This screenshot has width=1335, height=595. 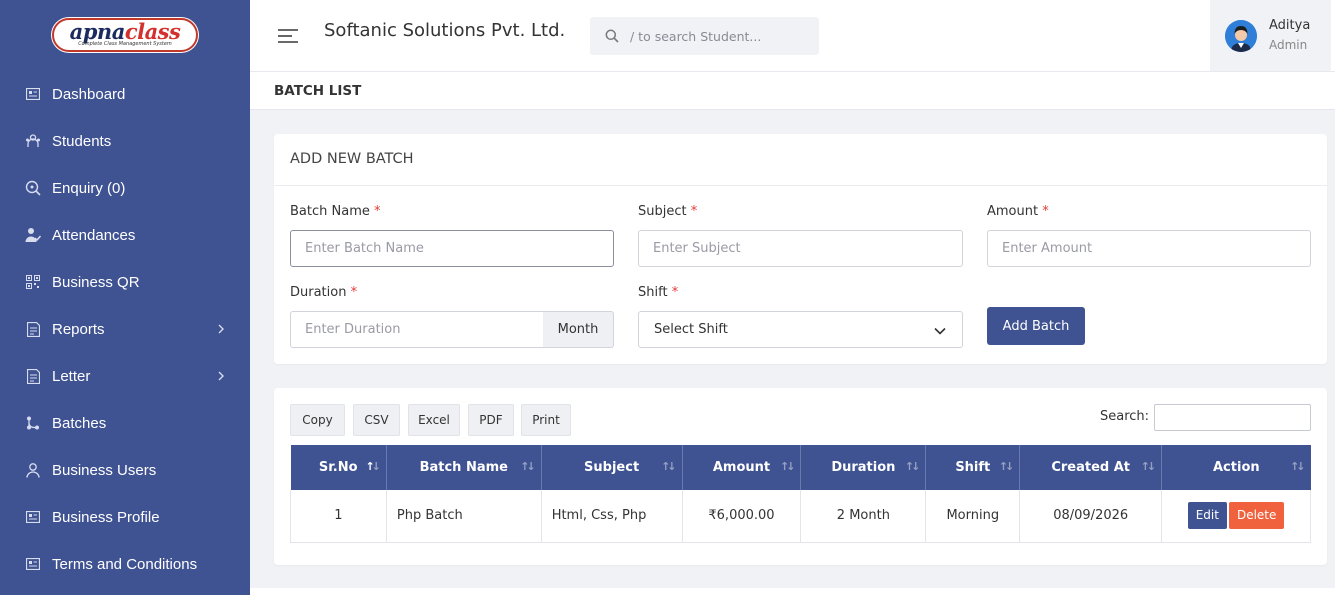 I want to click on sidebar-item-reports: Reports, so click(x=125, y=329).